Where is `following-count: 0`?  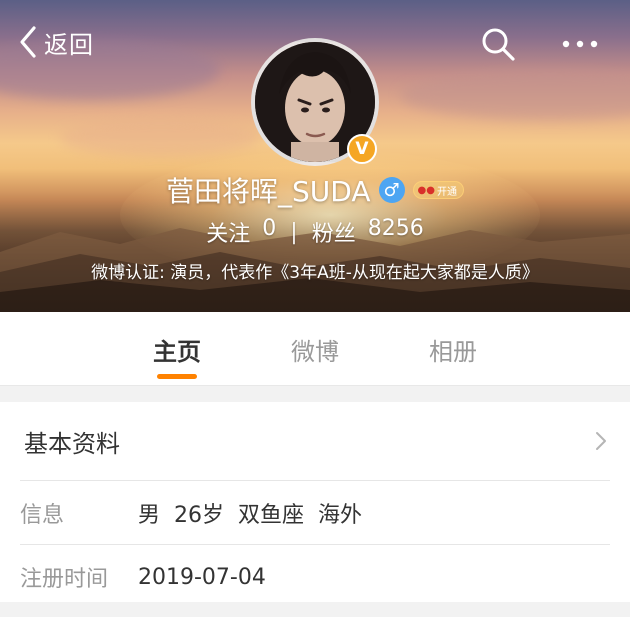
following-count: 0 is located at coordinates (269, 228).